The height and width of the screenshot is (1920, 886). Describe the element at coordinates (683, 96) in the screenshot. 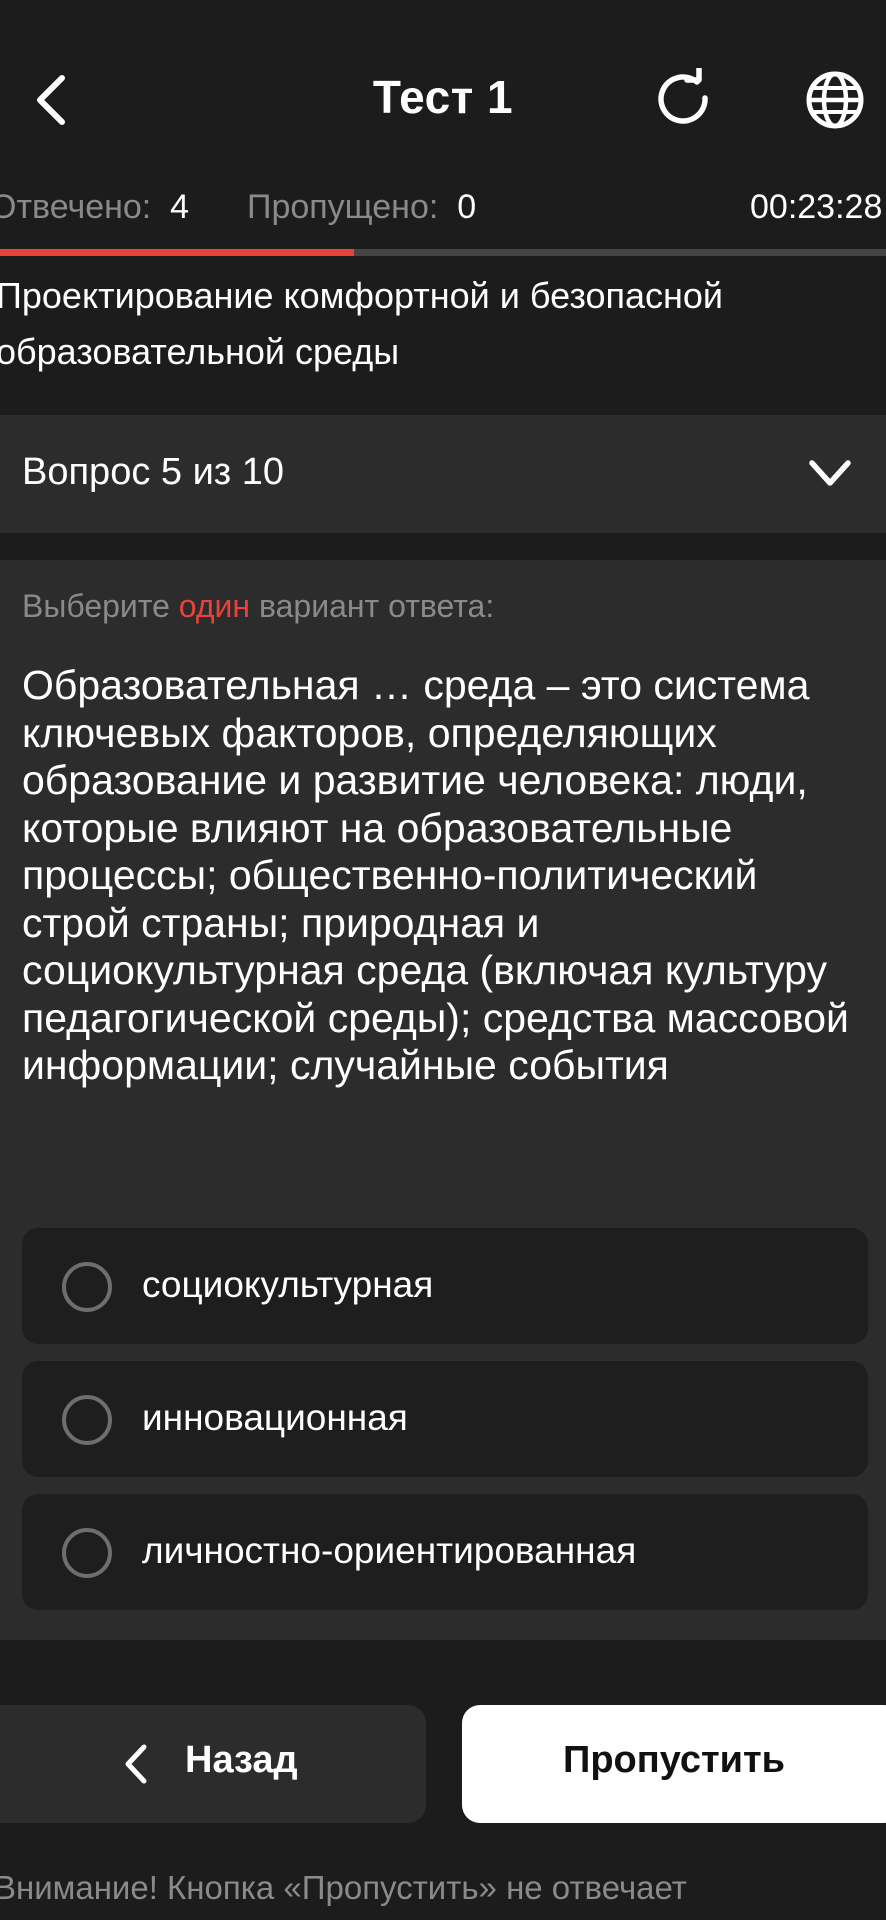

I see `refresh-icon` at that location.